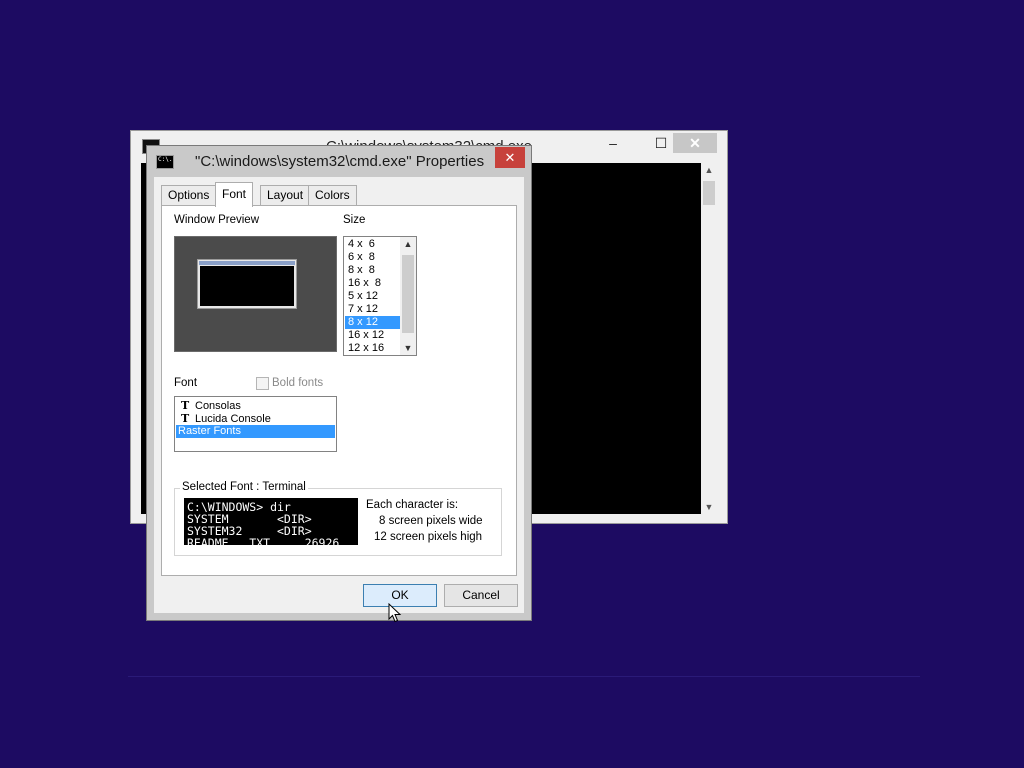 The width and height of the screenshot is (1024, 768). Describe the element at coordinates (395, 613) in the screenshot. I see `mouse-cursor-icon` at that location.